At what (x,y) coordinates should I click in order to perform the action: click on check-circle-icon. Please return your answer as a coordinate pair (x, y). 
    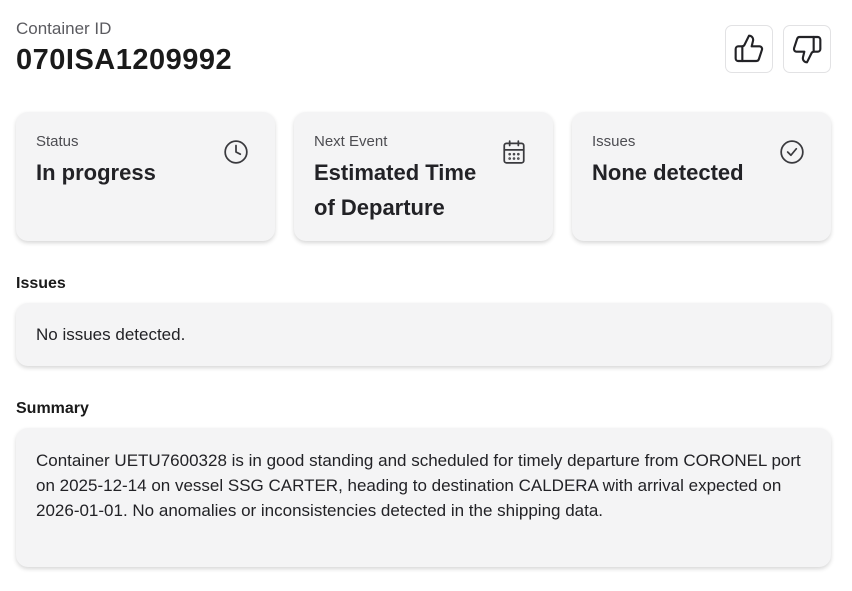
    Looking at the image, I should click on (792, 154).